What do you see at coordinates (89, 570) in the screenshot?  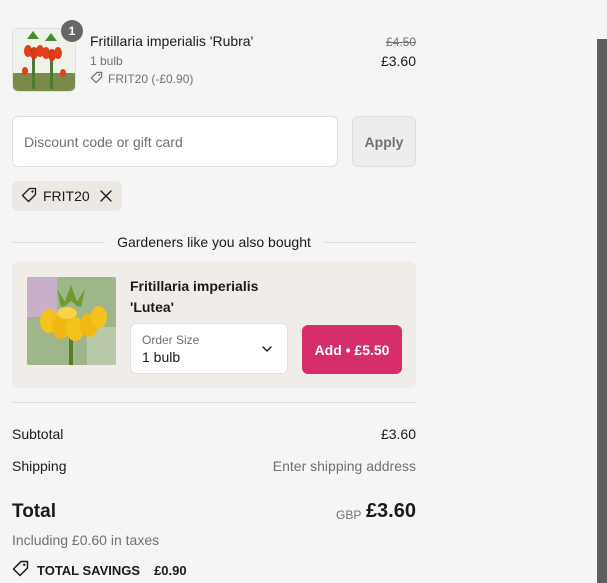 I see `total-savings-label: TOTAL SAVINGS` at bounding box center [89, 570].